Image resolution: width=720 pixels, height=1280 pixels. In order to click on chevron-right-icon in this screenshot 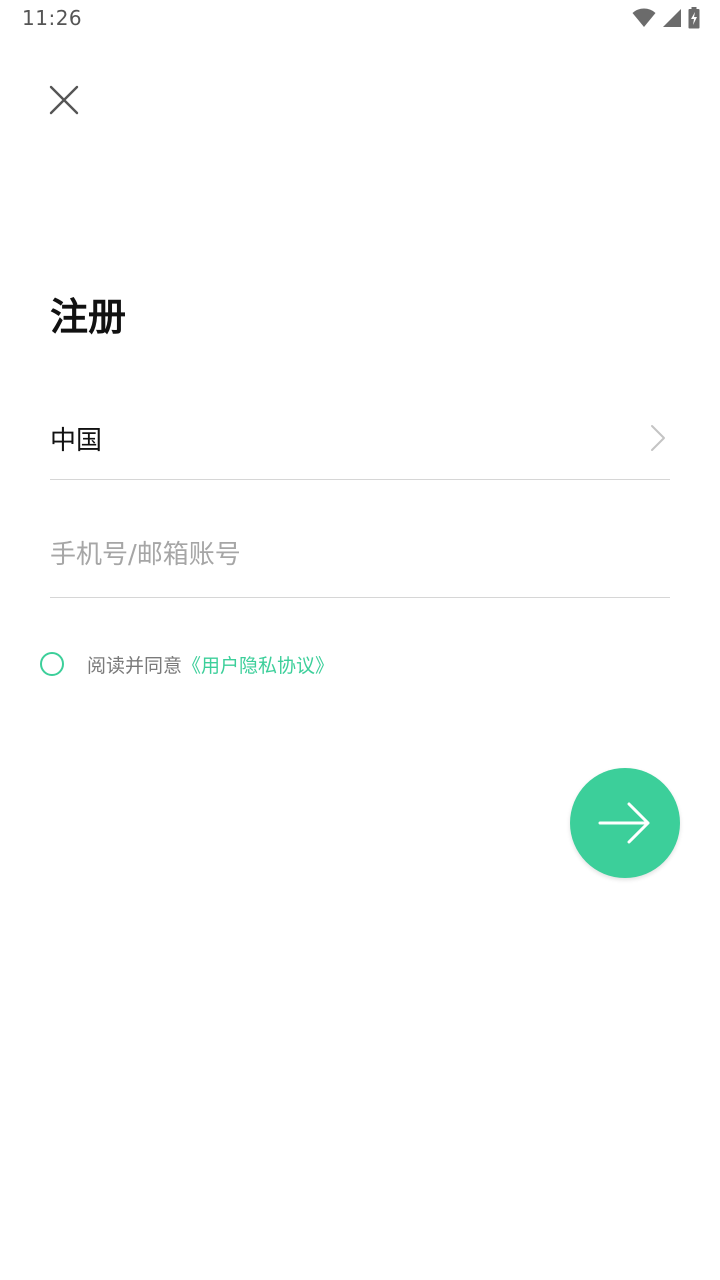, I will do `click(658, 438)`.